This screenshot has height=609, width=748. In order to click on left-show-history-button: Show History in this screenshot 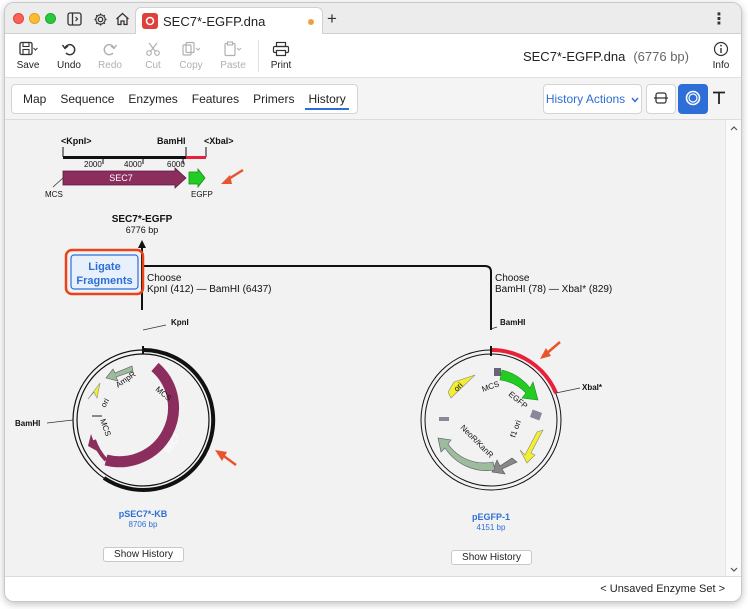, I will do `click(143, 554)`.